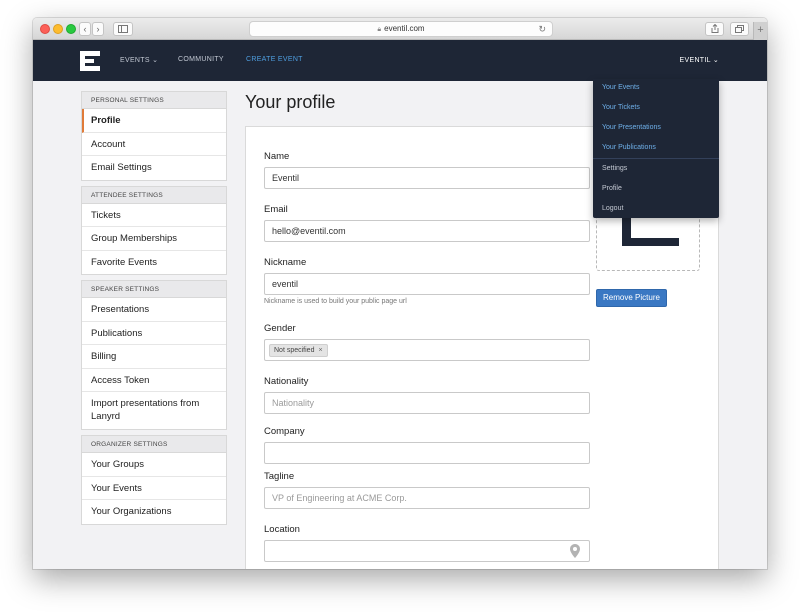 The height and width of the screenshot is (616, 800). Describe the element at coordinates (575, 551) in the screenshot. I see `map-pin-icon` at that location.